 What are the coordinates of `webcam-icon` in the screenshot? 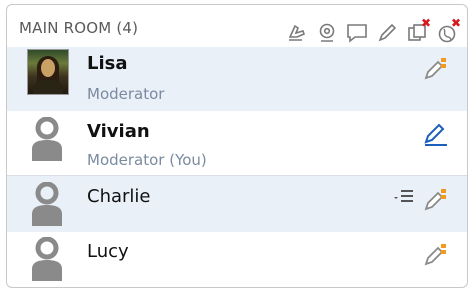 It's located at (327, 33).